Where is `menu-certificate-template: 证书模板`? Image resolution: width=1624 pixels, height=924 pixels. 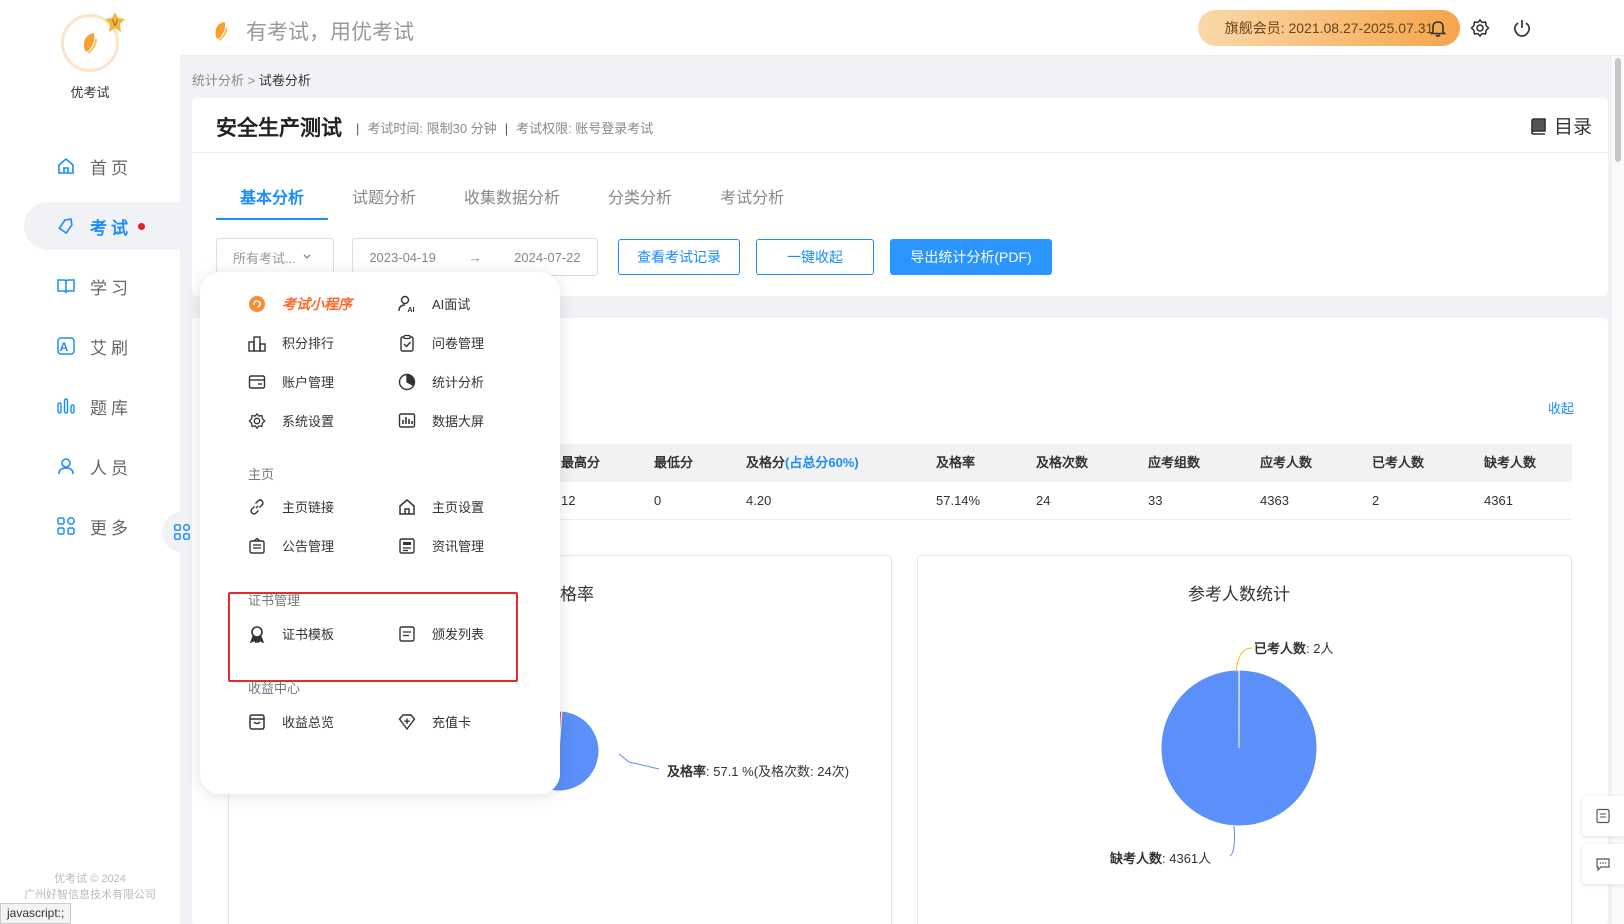 menu-certificate-template: 证书模板 is located at coordinates (291, 633).